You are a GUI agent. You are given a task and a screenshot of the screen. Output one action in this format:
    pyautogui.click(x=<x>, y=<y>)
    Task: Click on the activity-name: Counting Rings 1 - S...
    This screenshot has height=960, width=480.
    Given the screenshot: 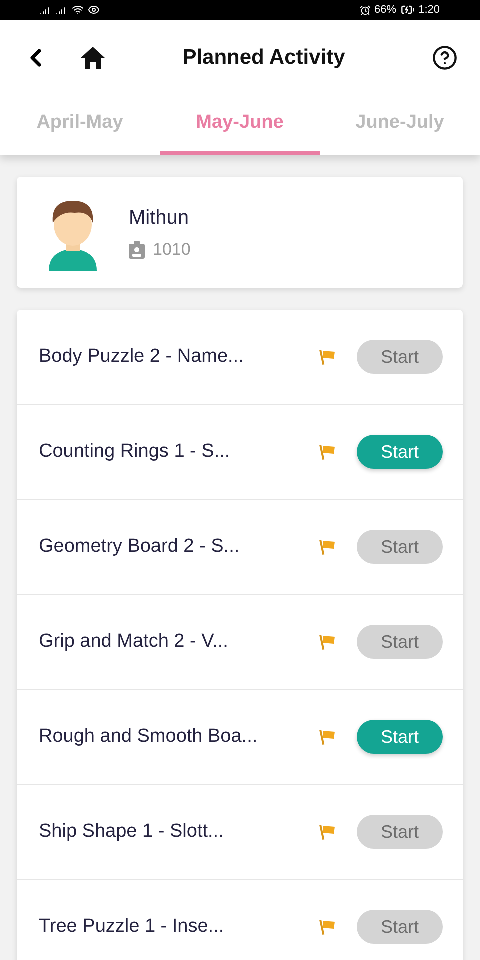 What is the action you would take?
    pyautogui.click(x=179, y=452)
    